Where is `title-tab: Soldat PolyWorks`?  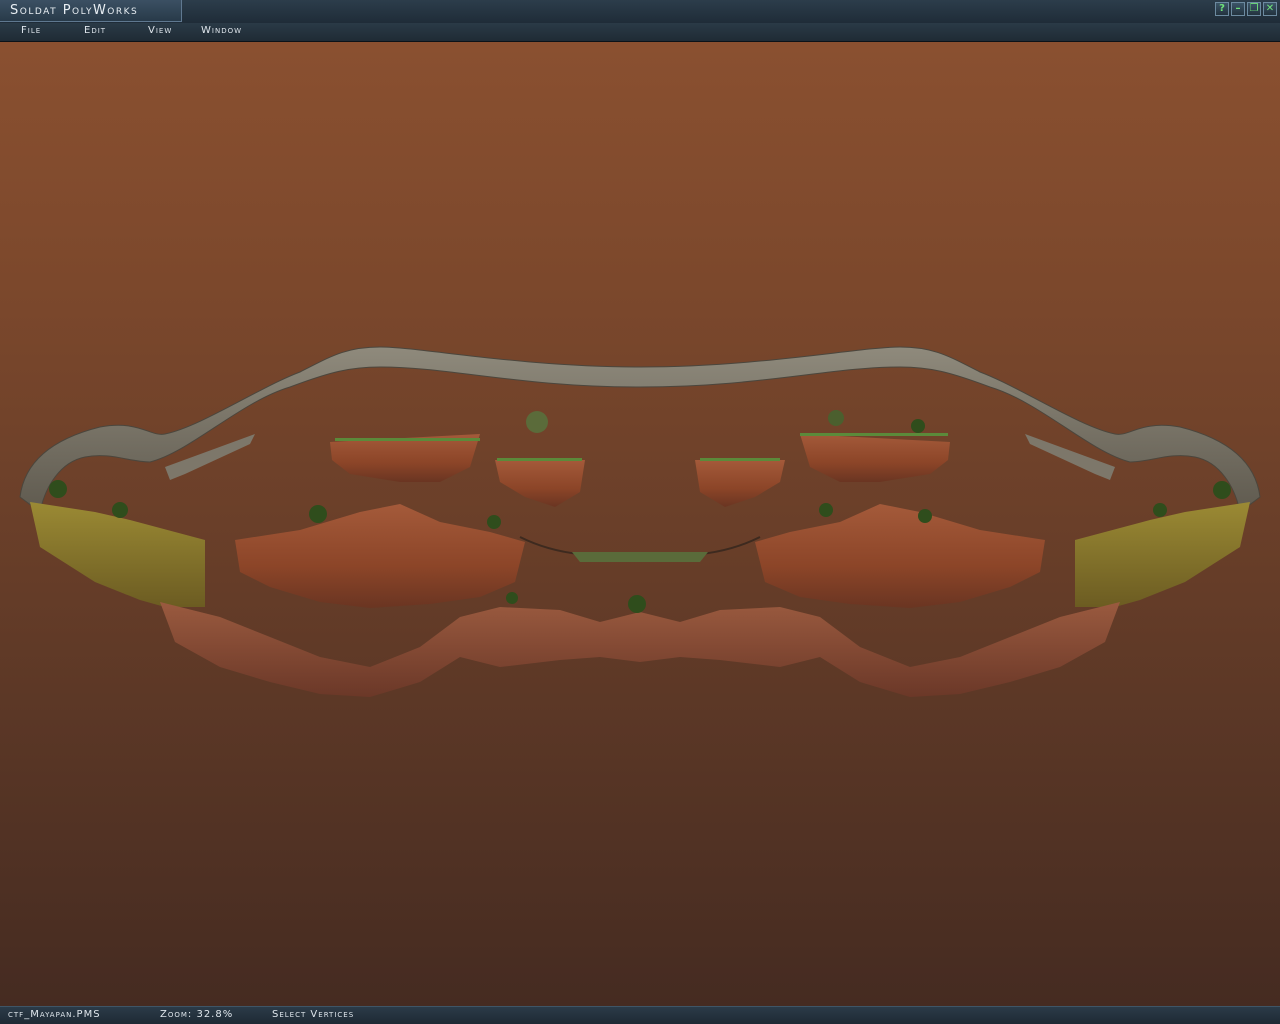
title-tab: Soldat PolyWorks is located at coordinates (91, 11).